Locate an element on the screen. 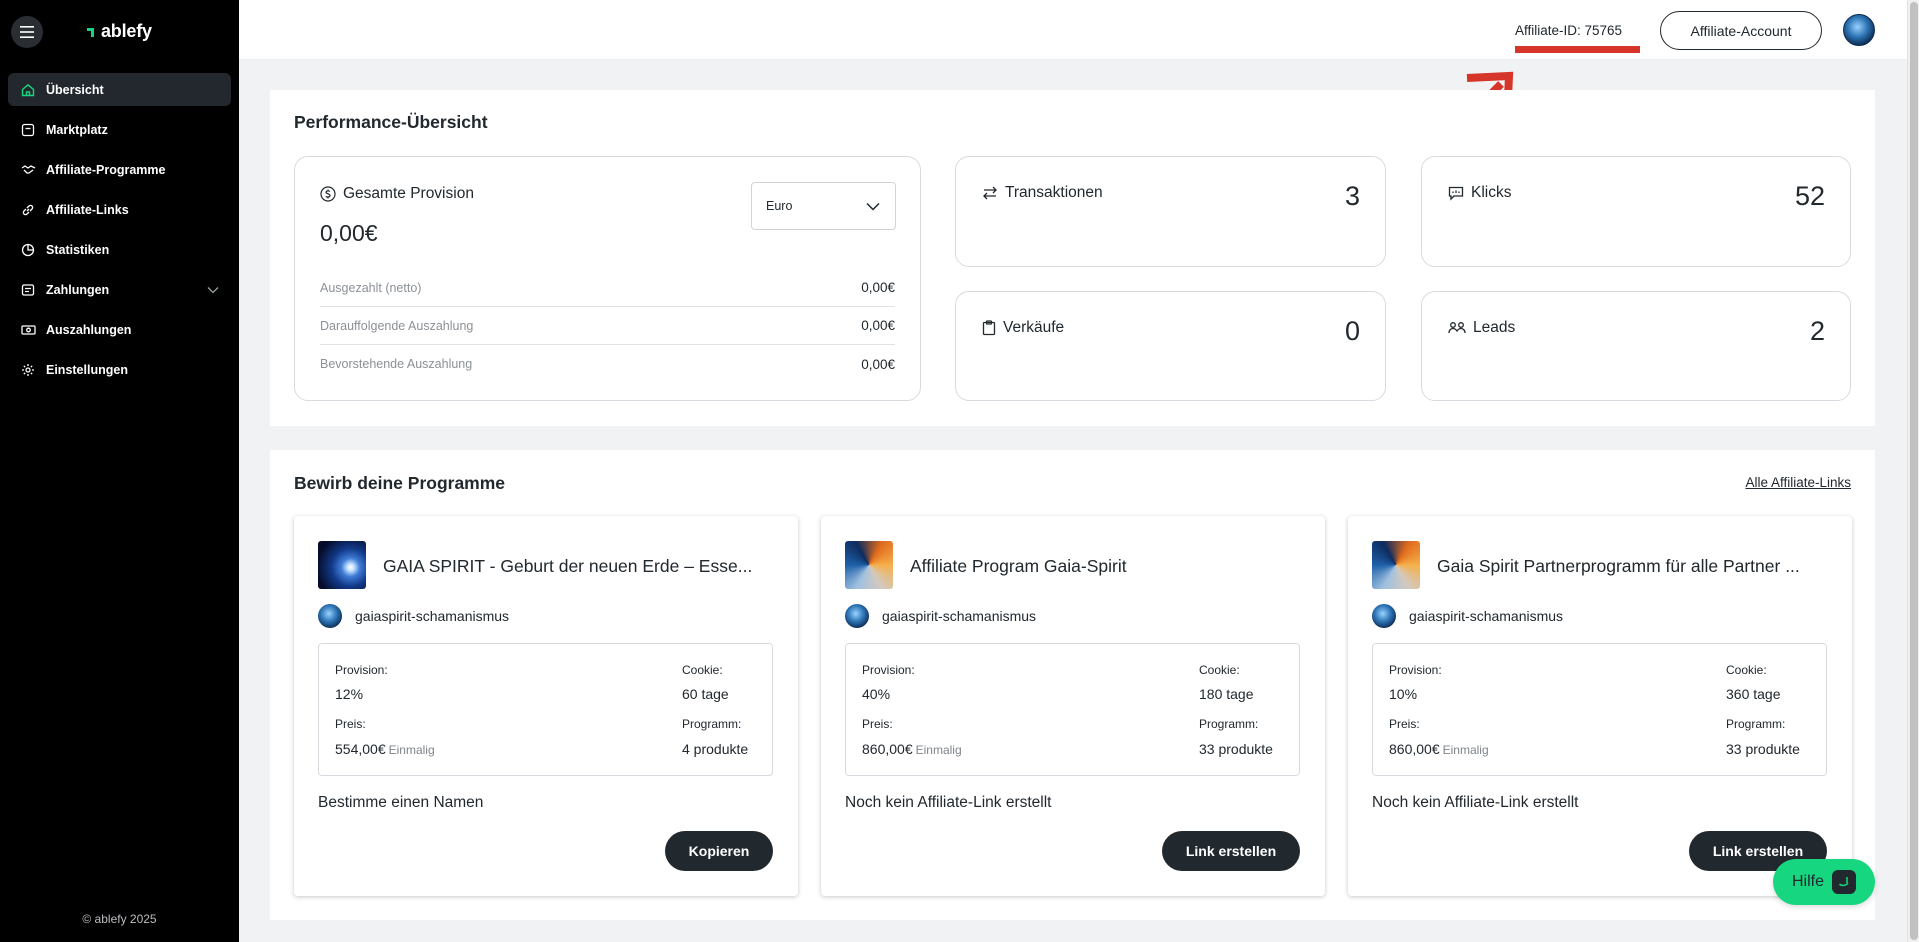 This screenshot has width=1919, height=942. highlight-underline is located at coordinates (1577, 49).